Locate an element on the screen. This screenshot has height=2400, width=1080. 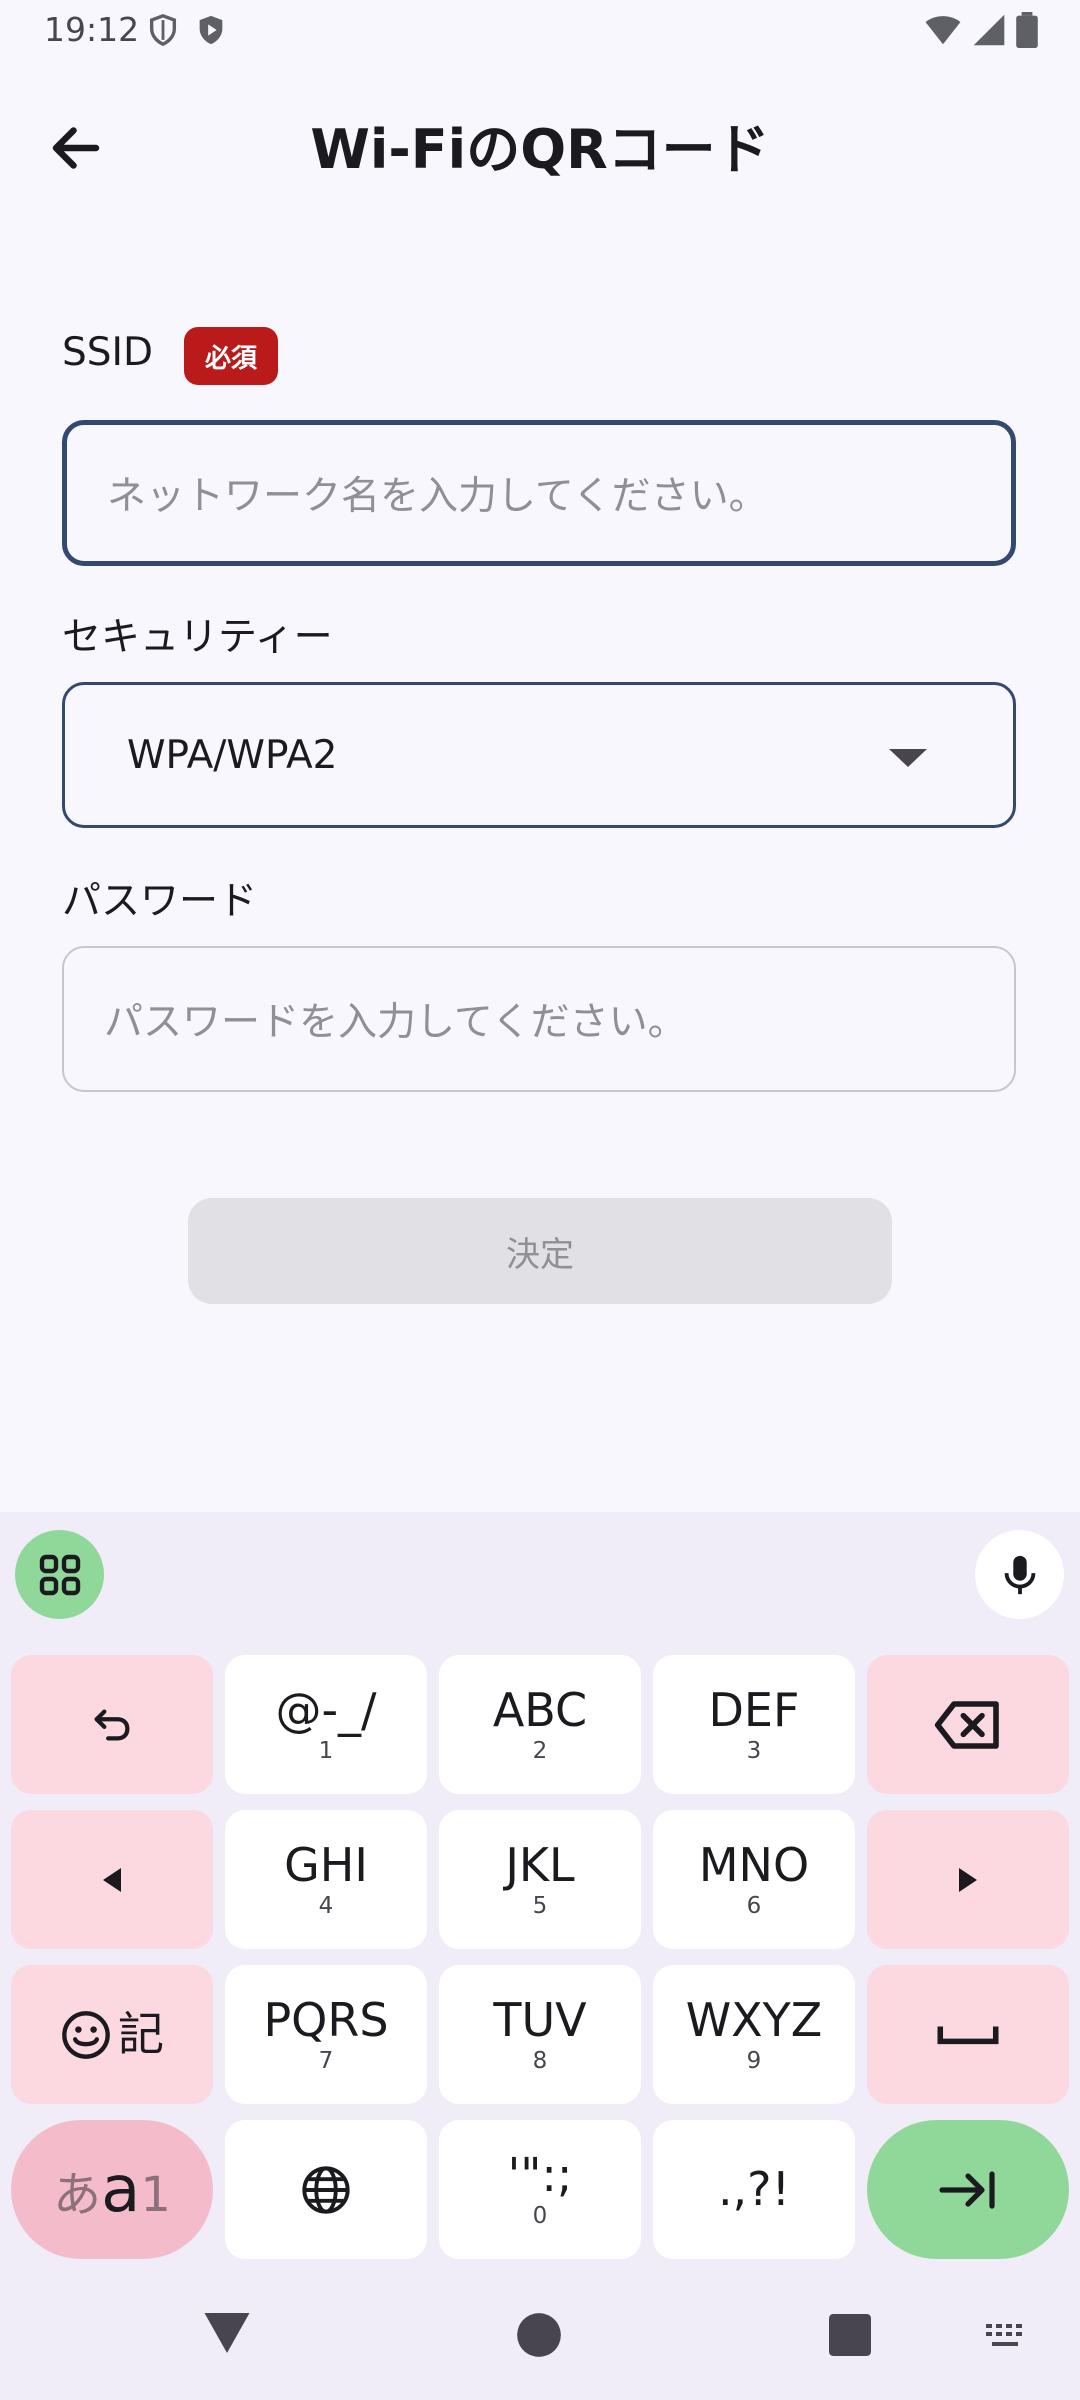
password-input: パスワードを入力してください。 is located at coordinates (539, 1019).